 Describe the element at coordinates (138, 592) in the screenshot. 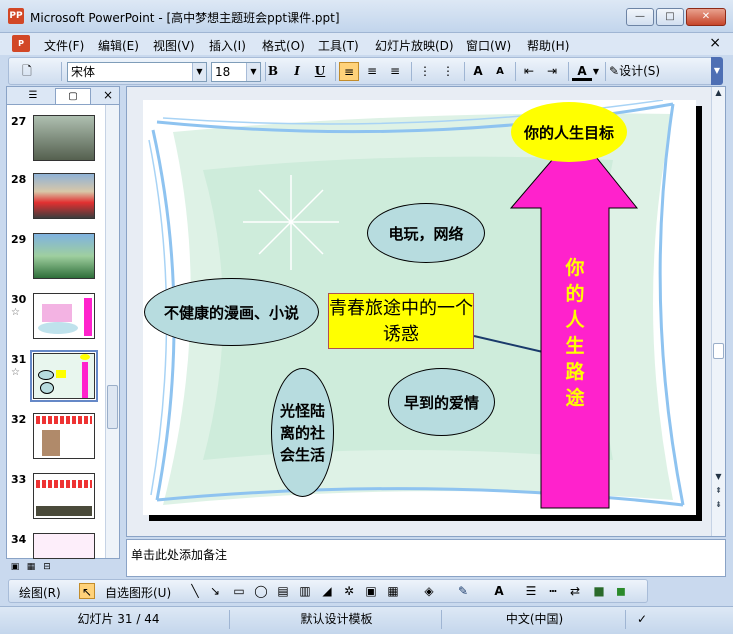

I see `autoshapes-menu-button: 自选图形(U)` at that location.